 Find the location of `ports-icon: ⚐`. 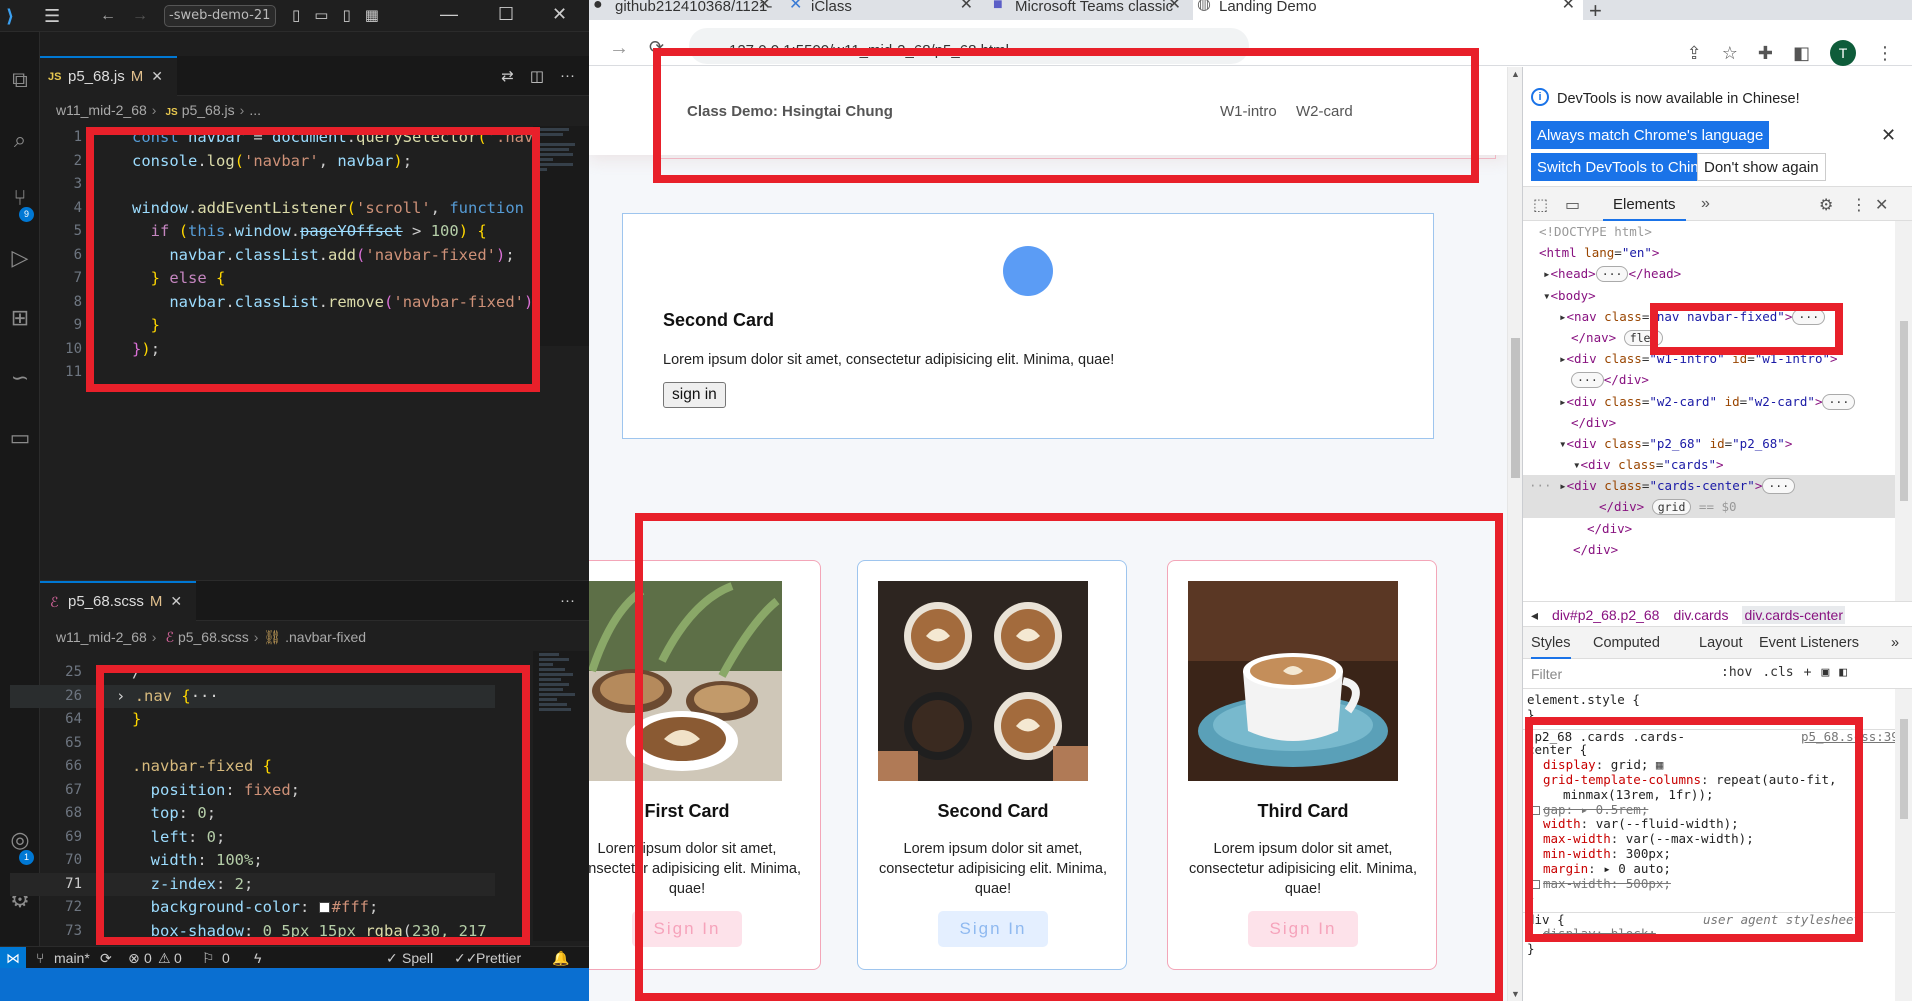

ports-icon: ⚐ is located at coordinates (208, 958).